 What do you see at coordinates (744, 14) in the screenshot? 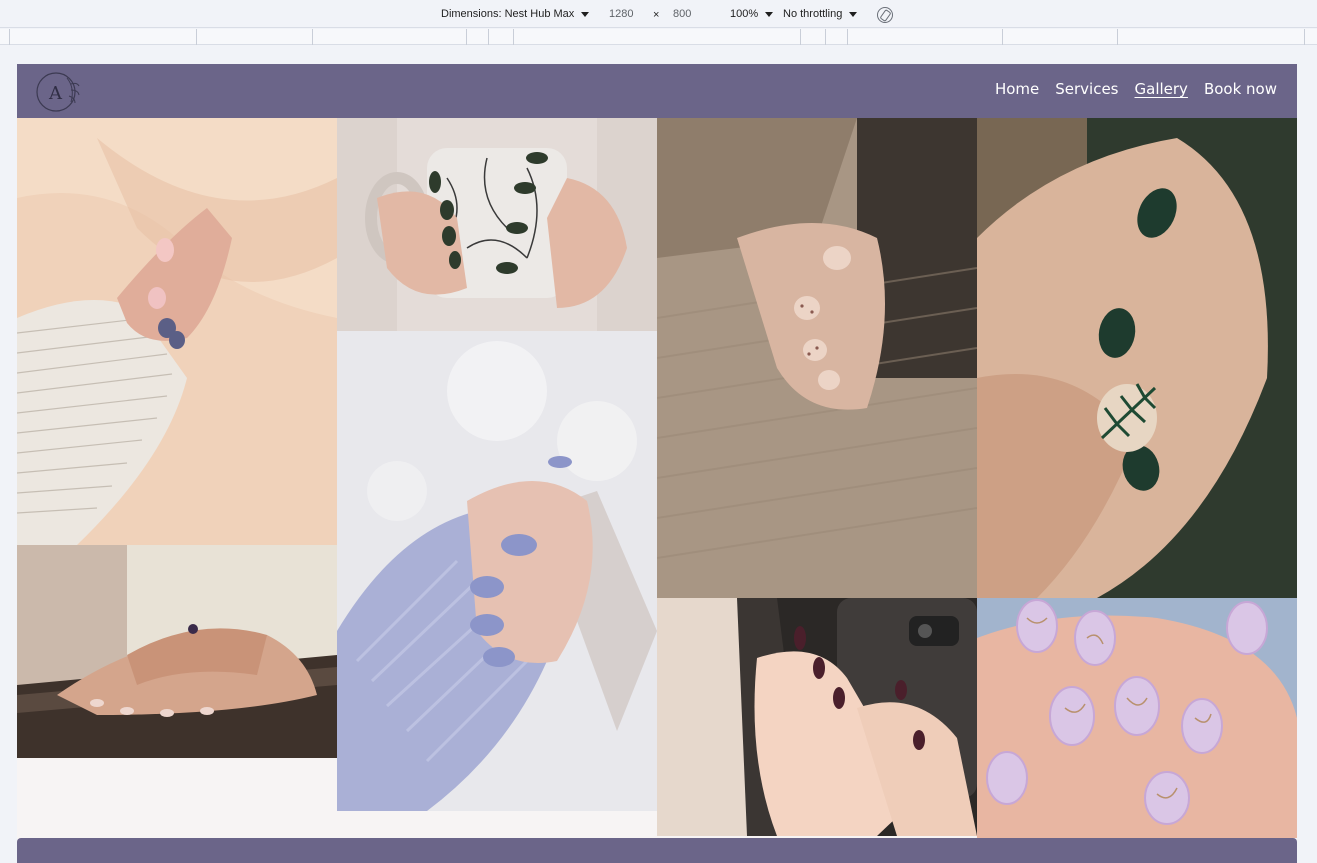
I see `zoom-value: 100%` at bounding box center [744, 14].